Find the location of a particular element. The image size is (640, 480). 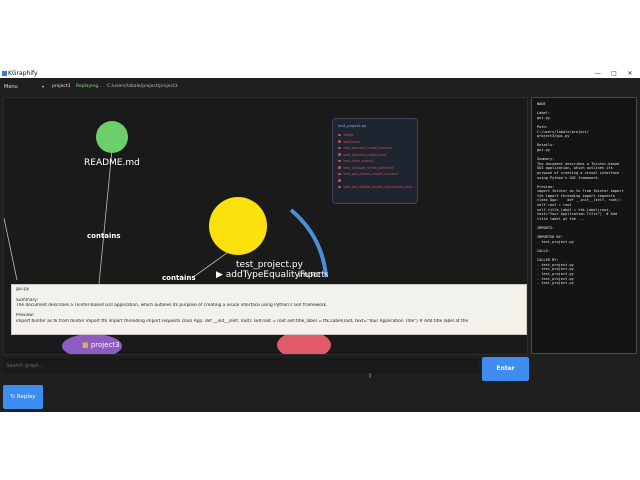

maximize-icon: □ is located at coordinates (614, 73).